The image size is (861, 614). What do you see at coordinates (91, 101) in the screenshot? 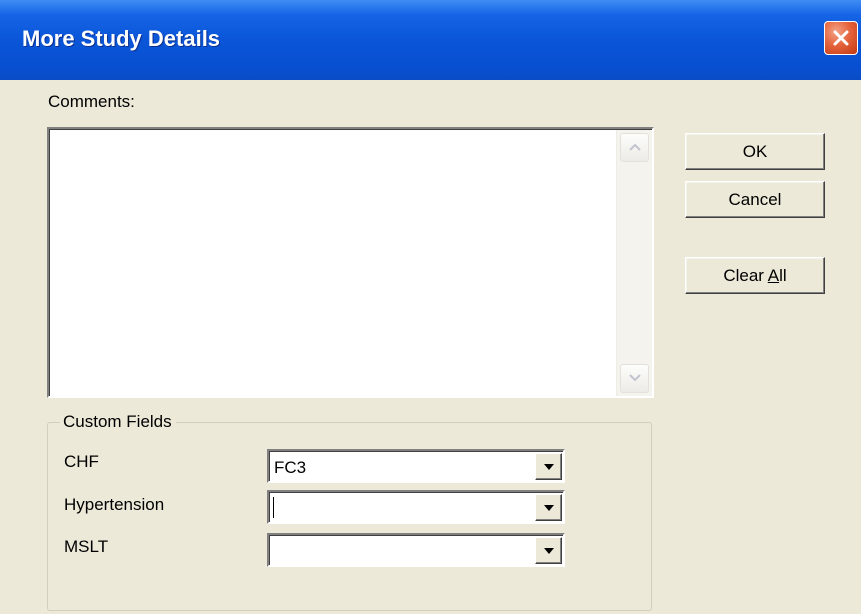
I see `comments-label: Comments:` at bounding box center [91, 101].